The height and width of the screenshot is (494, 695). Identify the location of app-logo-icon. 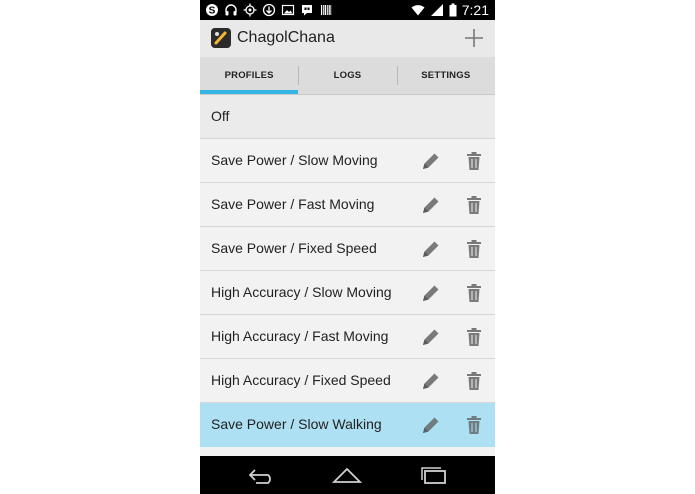
(221, 38).